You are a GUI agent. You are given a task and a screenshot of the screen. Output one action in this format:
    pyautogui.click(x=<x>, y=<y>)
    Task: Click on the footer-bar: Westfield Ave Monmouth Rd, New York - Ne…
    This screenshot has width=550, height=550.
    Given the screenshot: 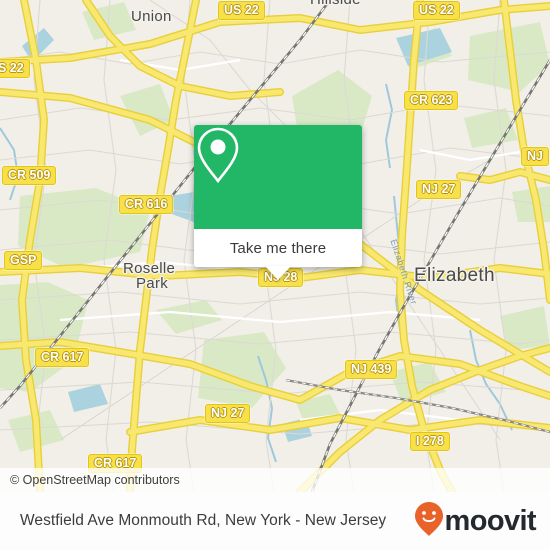 What is the action you would take?
    pyautogui.click(x=275, y=521)
    